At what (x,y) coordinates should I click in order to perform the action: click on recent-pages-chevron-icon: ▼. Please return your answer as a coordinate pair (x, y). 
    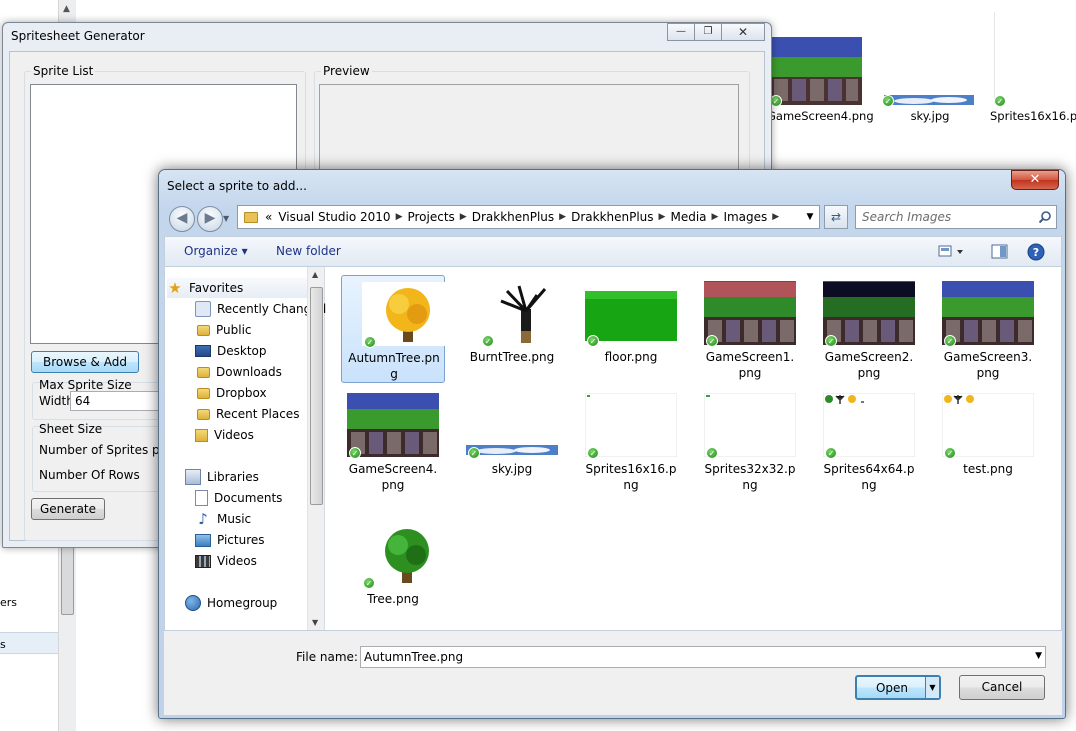
    Looking at the image, I should click on (226, 218).